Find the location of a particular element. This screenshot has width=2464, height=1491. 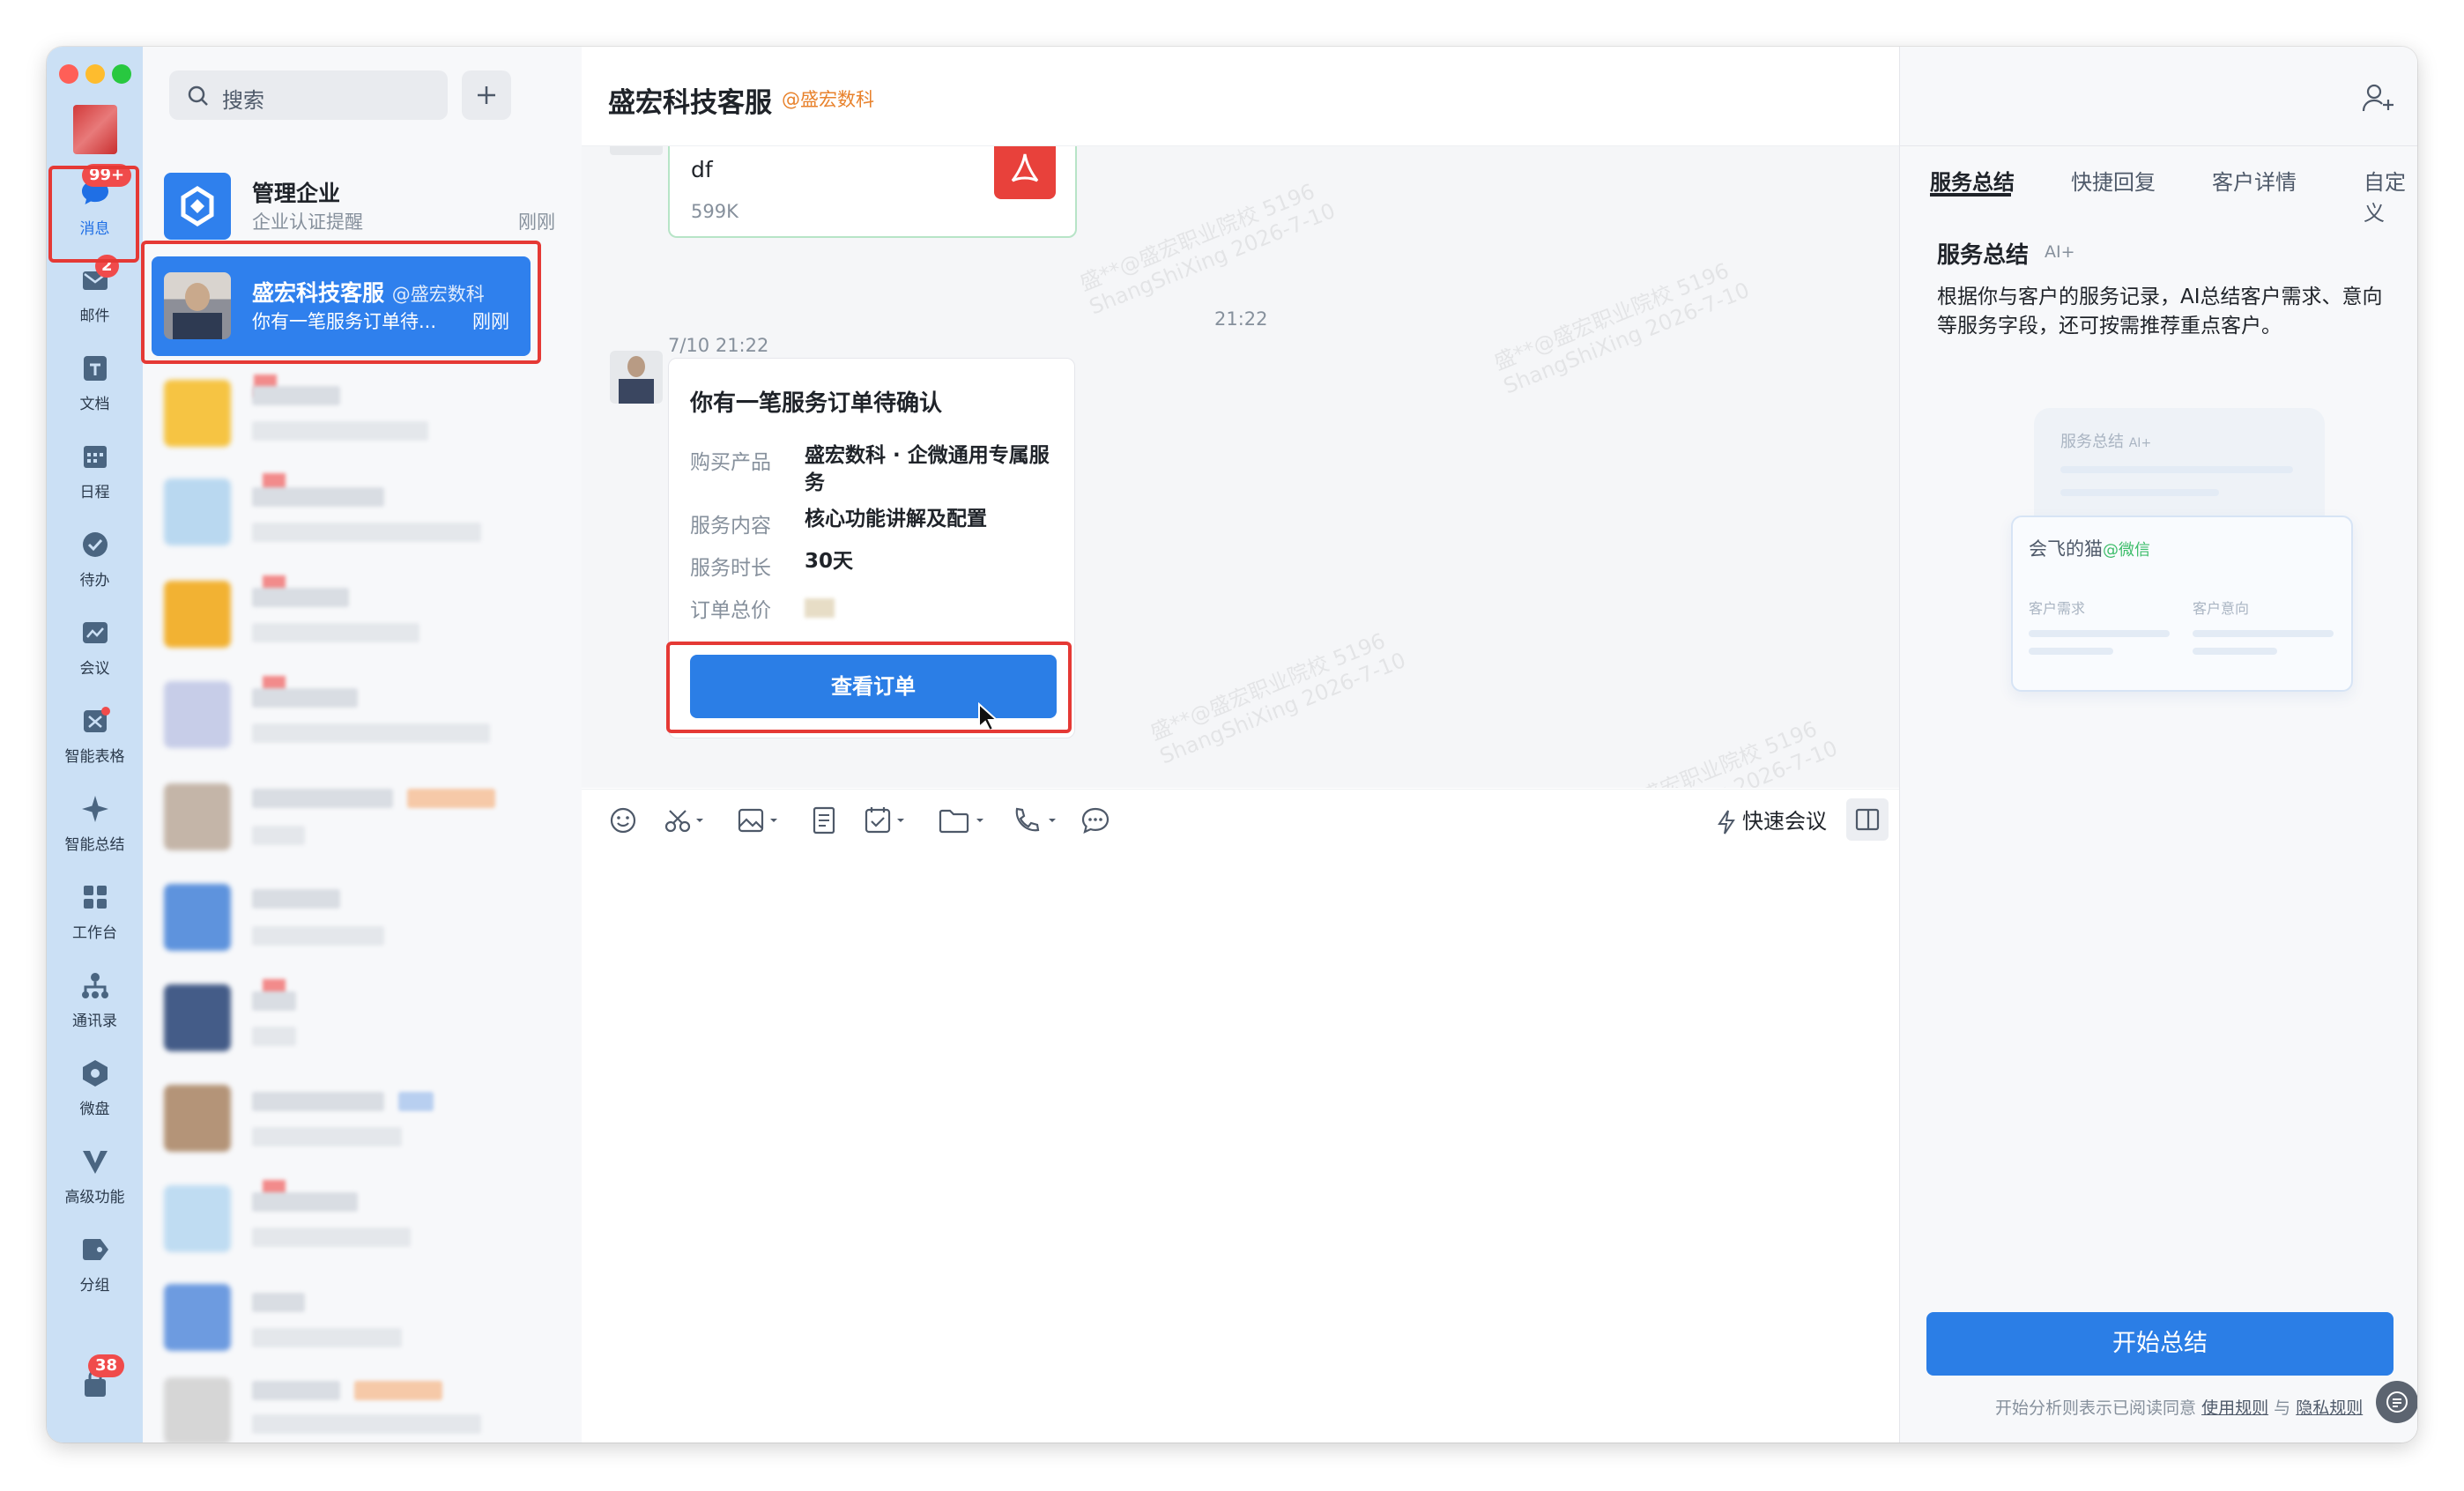

toggle-side-panel-button is located at coordinates (1867, 820).